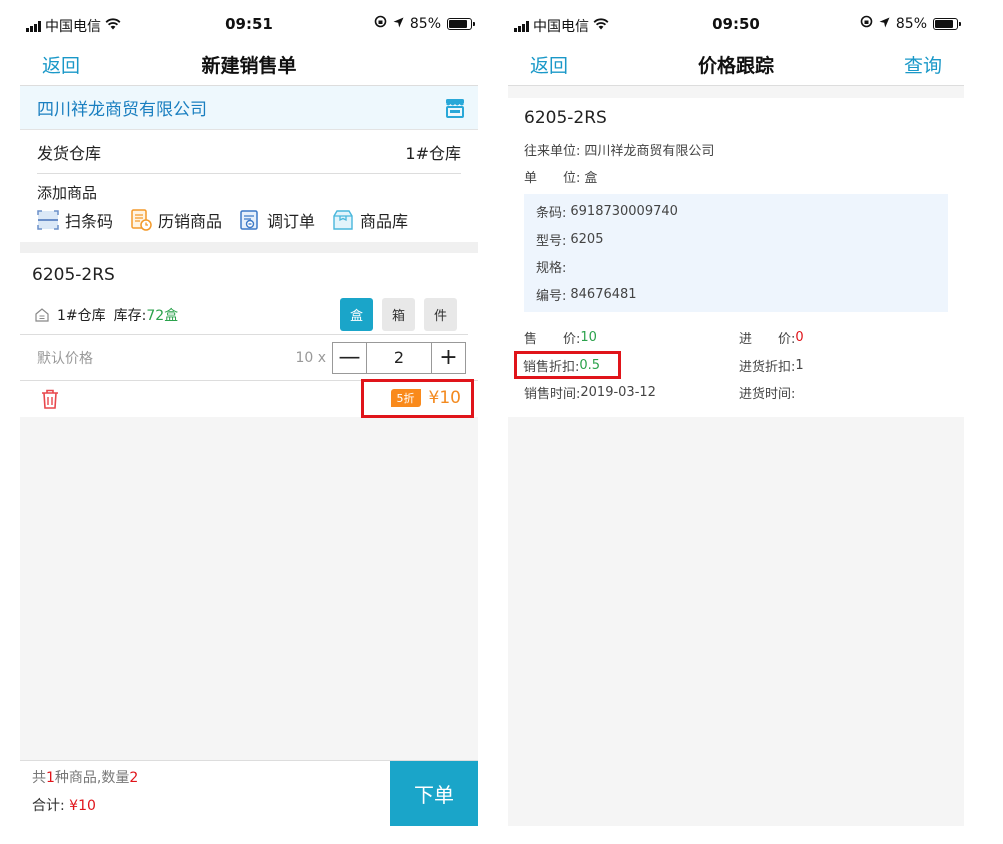 The width and height of the screenshot is (1003, 844). Describe the element at coordinates (249, 398) in the screenshot. I see `item-total-row: 5折 ¥10` at that location.